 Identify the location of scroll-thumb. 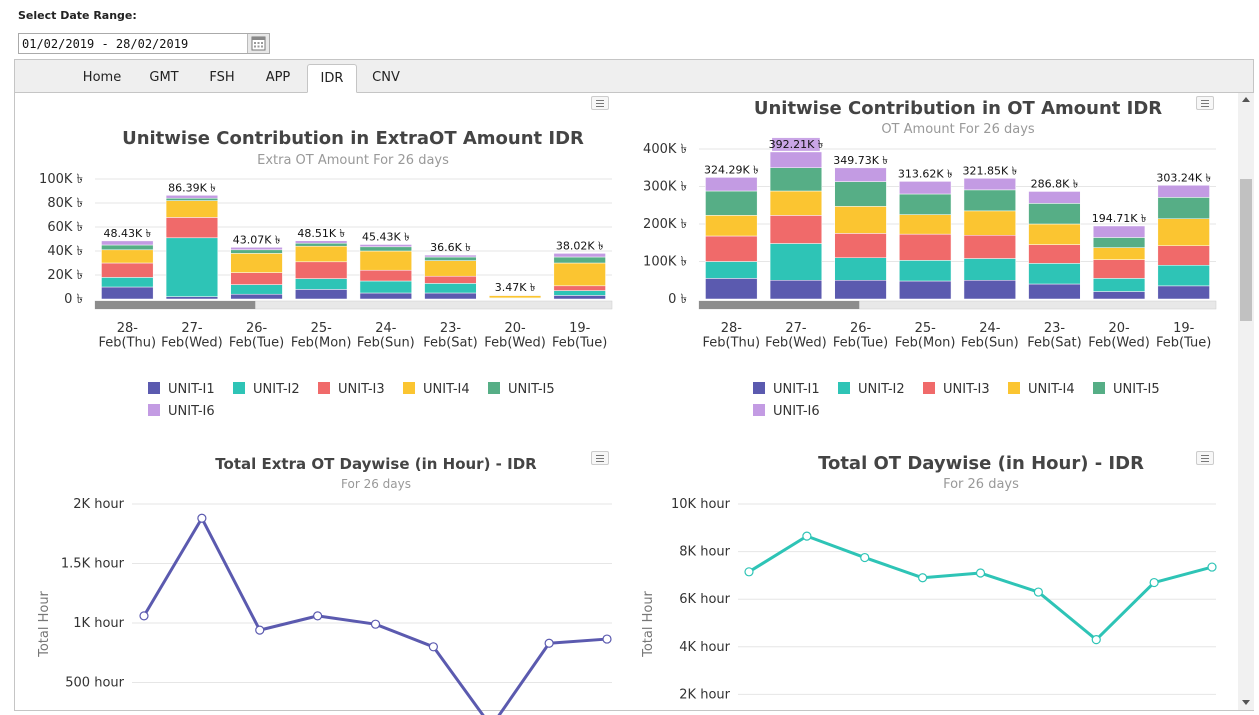
(1246, 250).